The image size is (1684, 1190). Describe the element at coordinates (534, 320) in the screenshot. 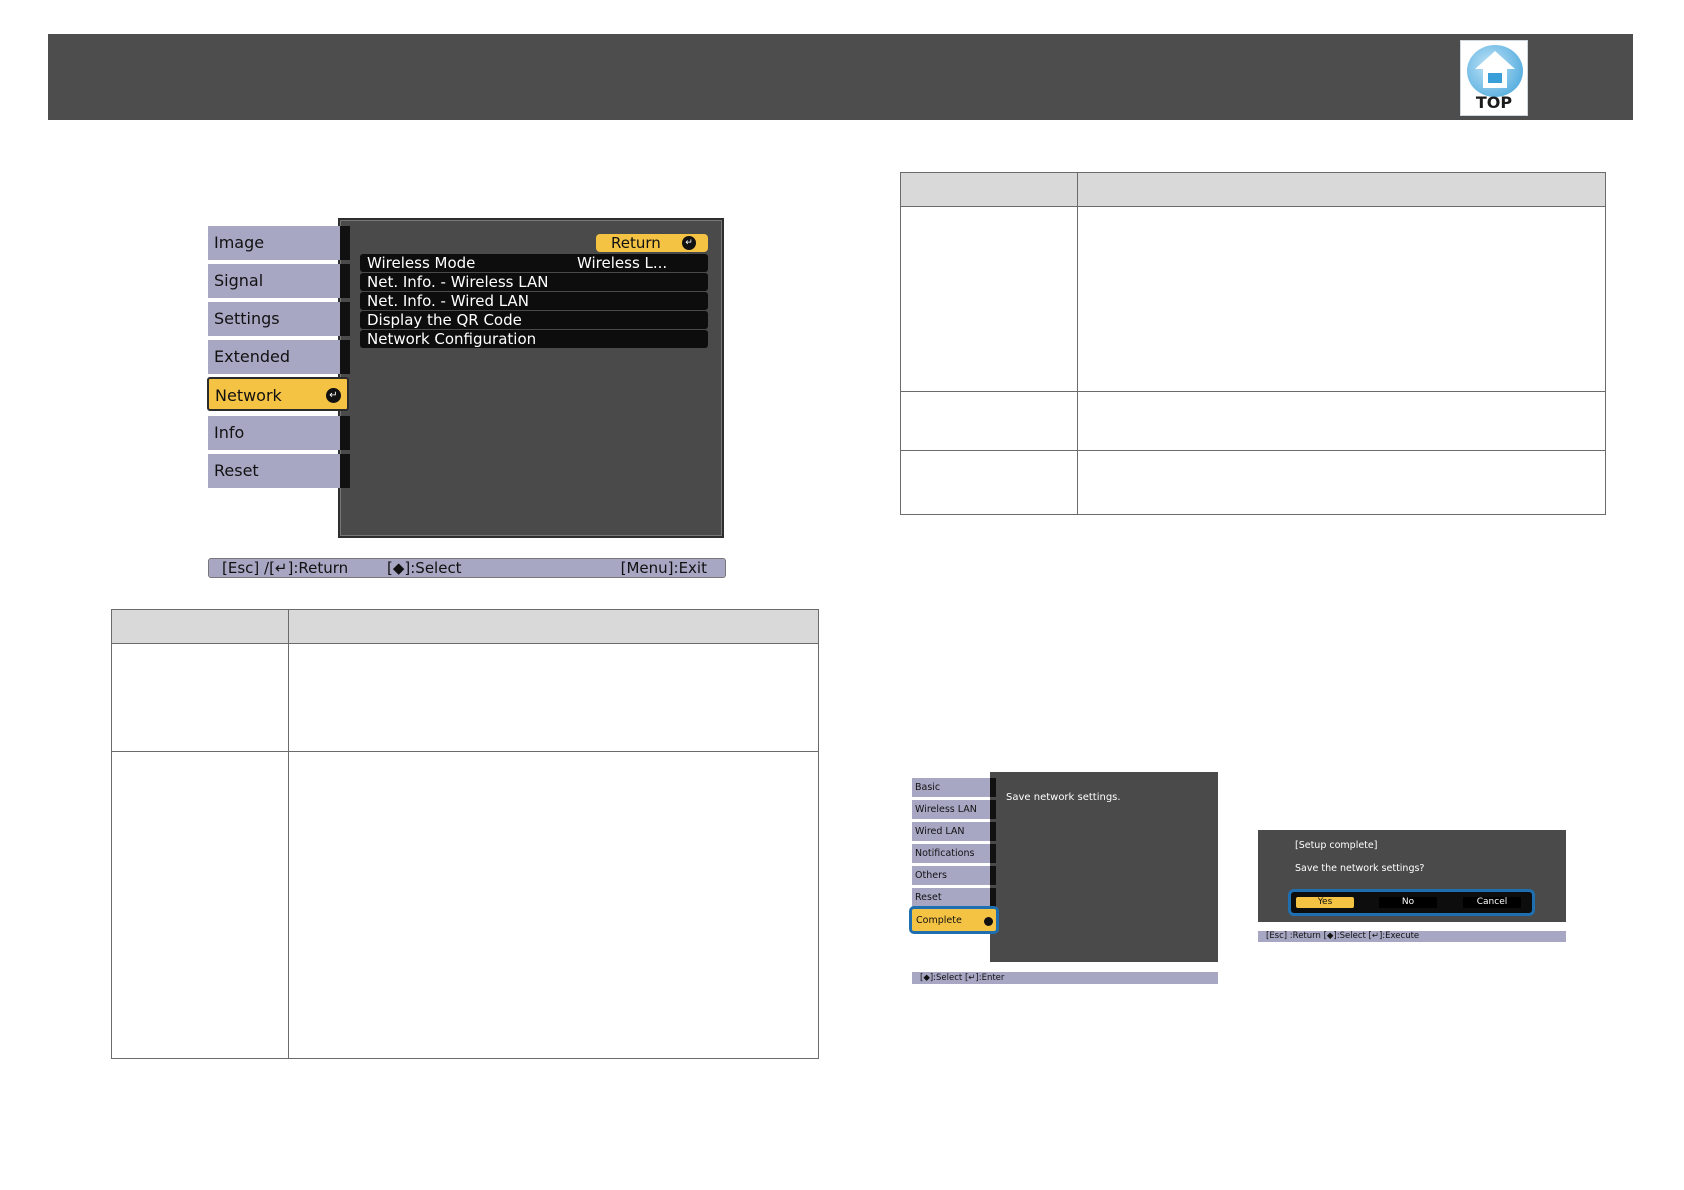

I see `menu-item-qr-code: Display the QR Code` at that location.